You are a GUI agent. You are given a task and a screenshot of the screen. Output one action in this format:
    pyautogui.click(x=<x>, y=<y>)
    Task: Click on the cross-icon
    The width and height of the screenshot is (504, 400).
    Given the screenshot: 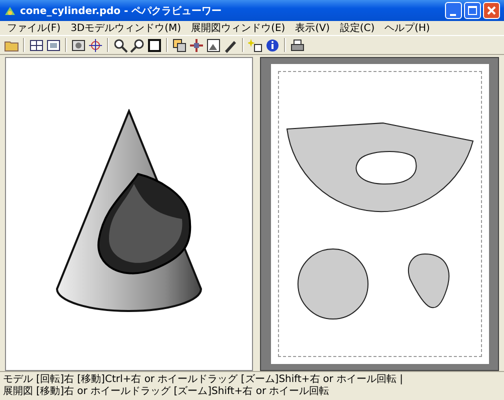 What is the action you would take?
    pyautogui.click(x=196, y=45)
    